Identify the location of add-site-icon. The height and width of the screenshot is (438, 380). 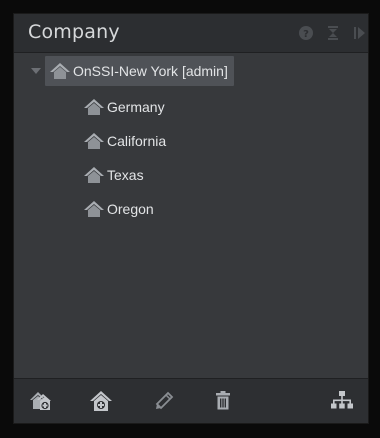
(101, 401).